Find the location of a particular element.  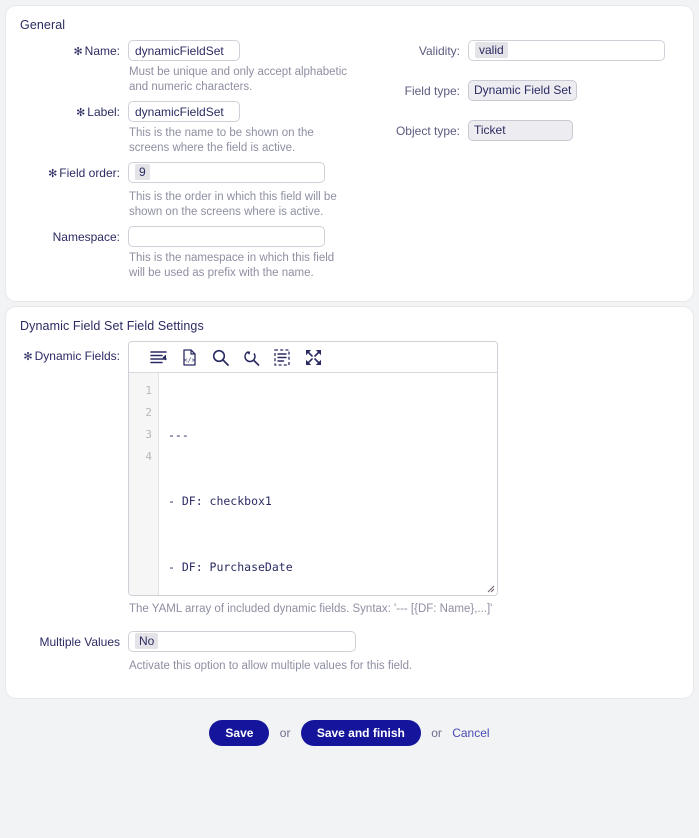

object-type-row: Object type: Ticket is located at coordinates (536, 132).